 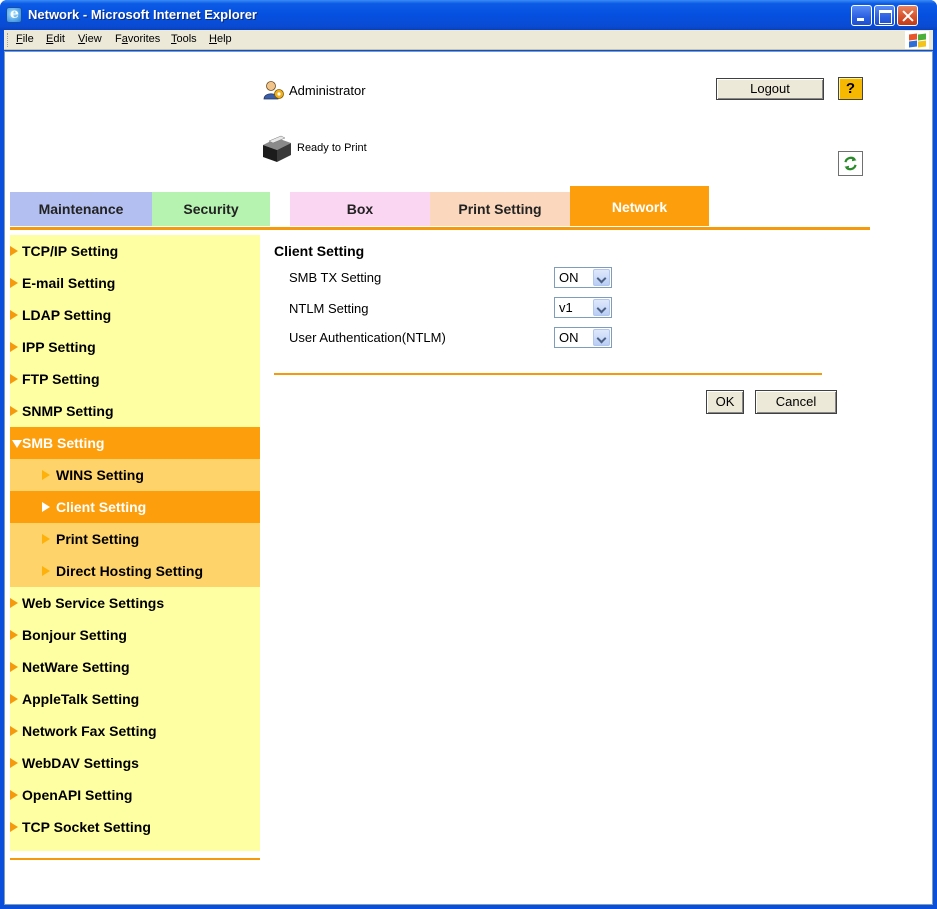 What do you see at coordinates (135, 859) in the screenshot?
I see `sidebar-divider` at bounding box center [135, 859].